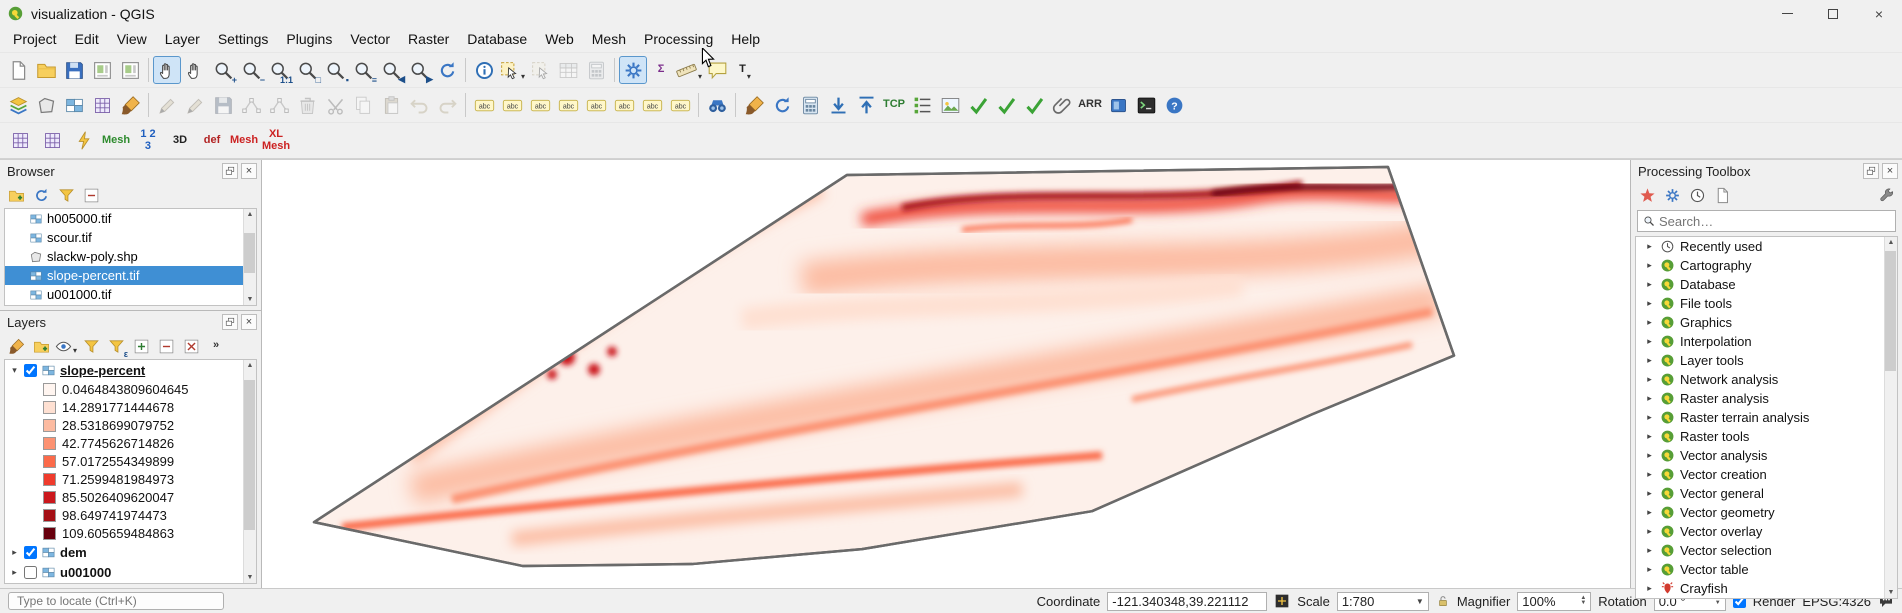 The width and height of the screenshot is (1902, 613). I want to click on processing-group: ▸ Crayfish, so click(1766, 588).